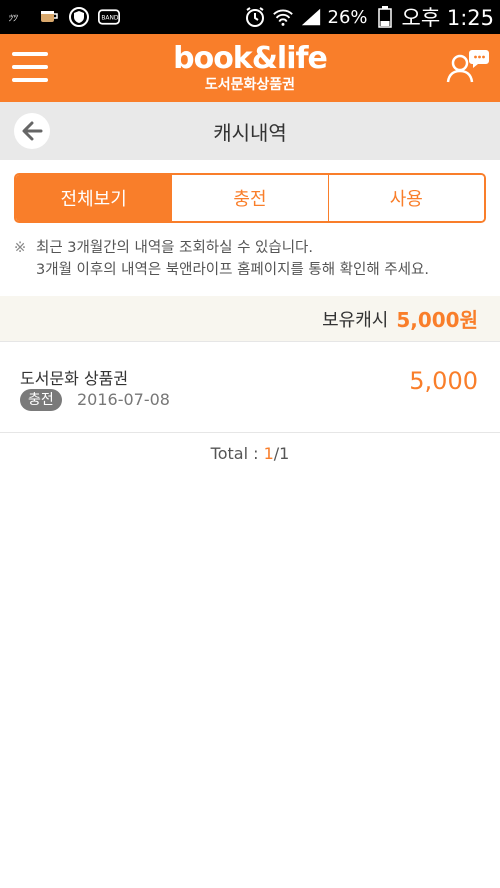 This screenshot has width=500, height=888. I want to click on back-arrow-icon, so click(32, 131).